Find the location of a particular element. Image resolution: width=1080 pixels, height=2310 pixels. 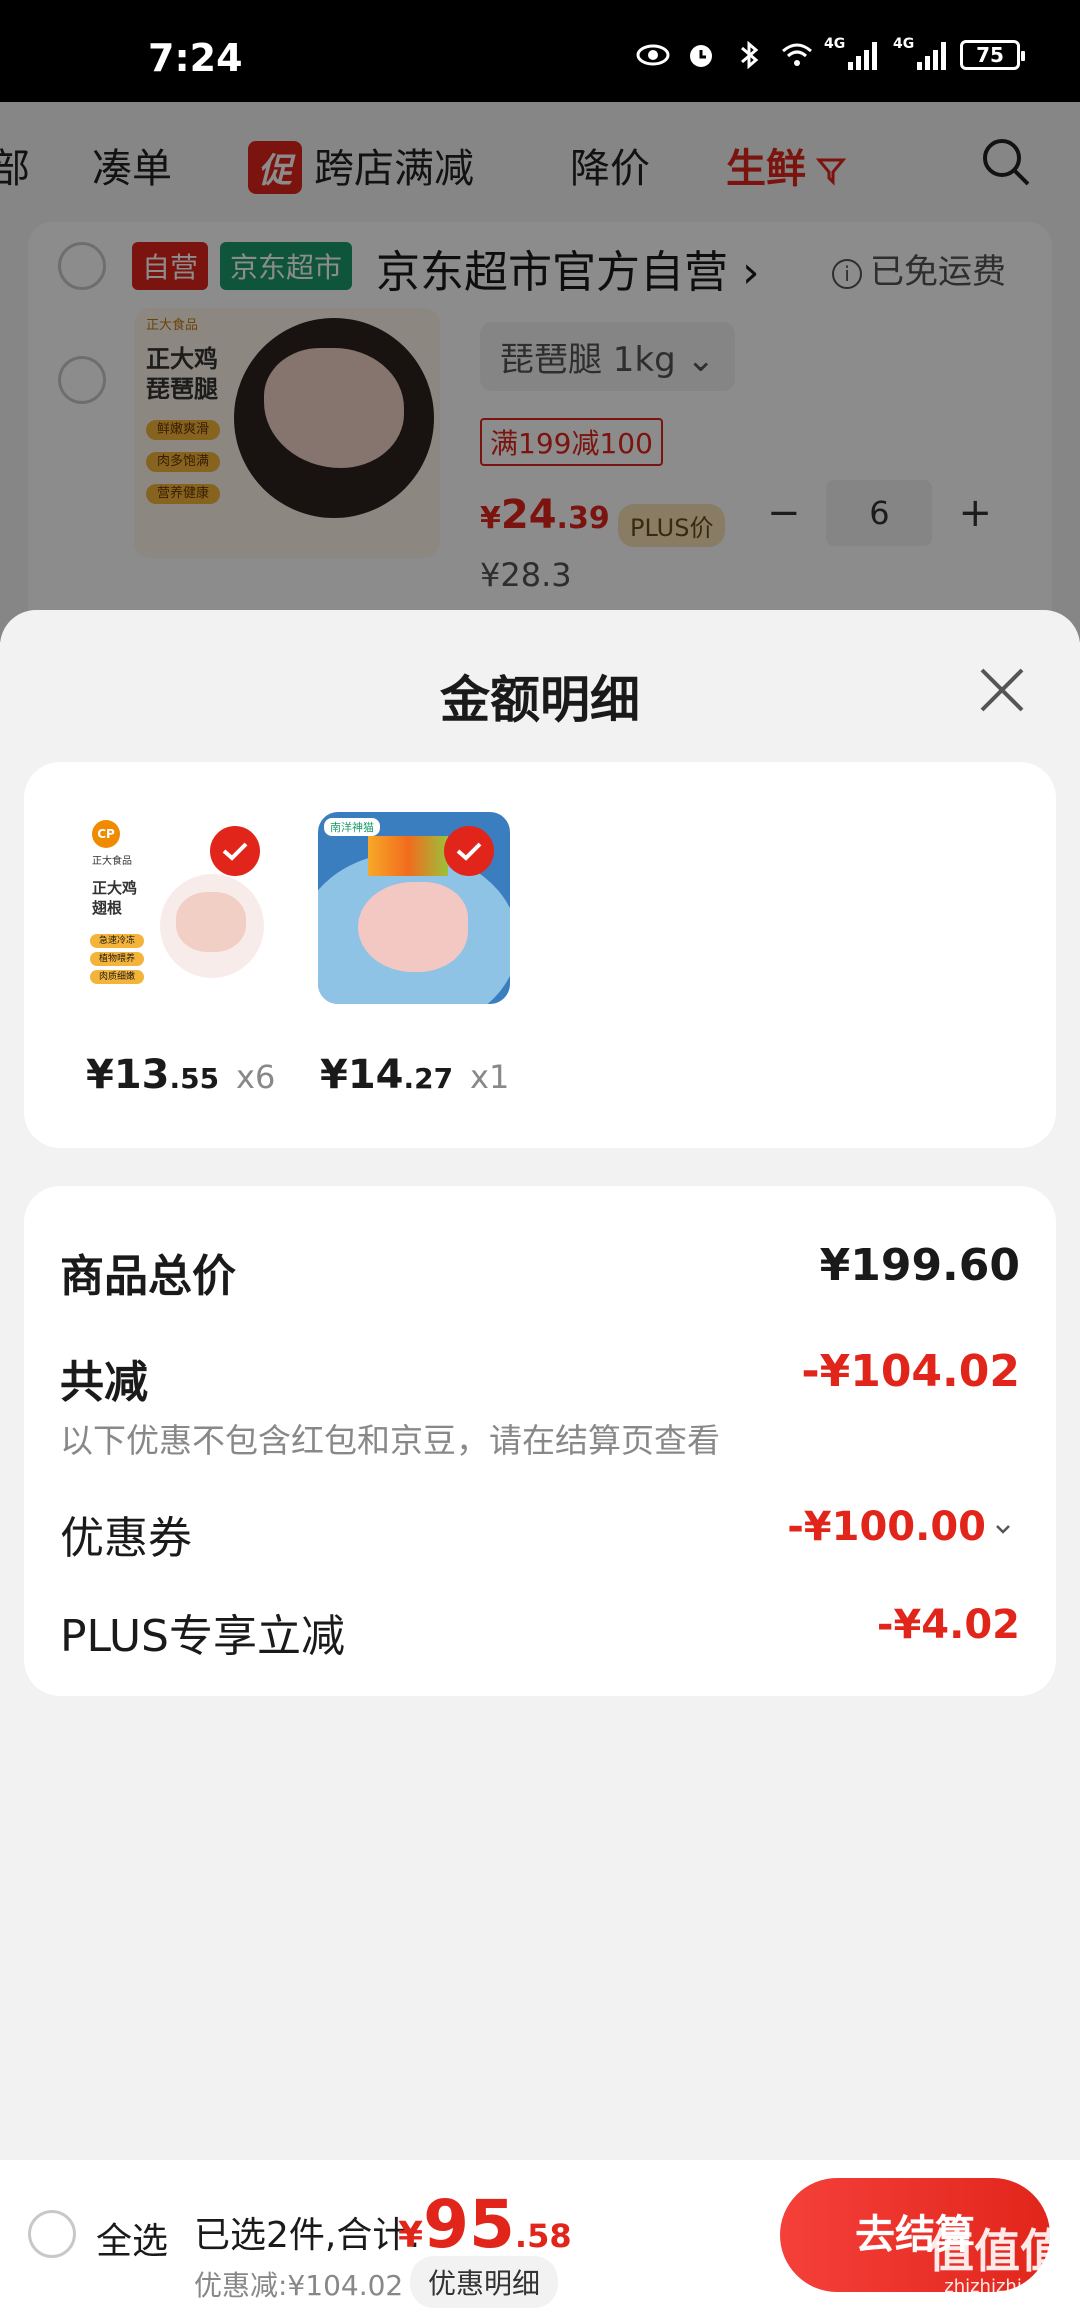

status-icons: 4G 4G 75 is located at coordinates (830, 53).